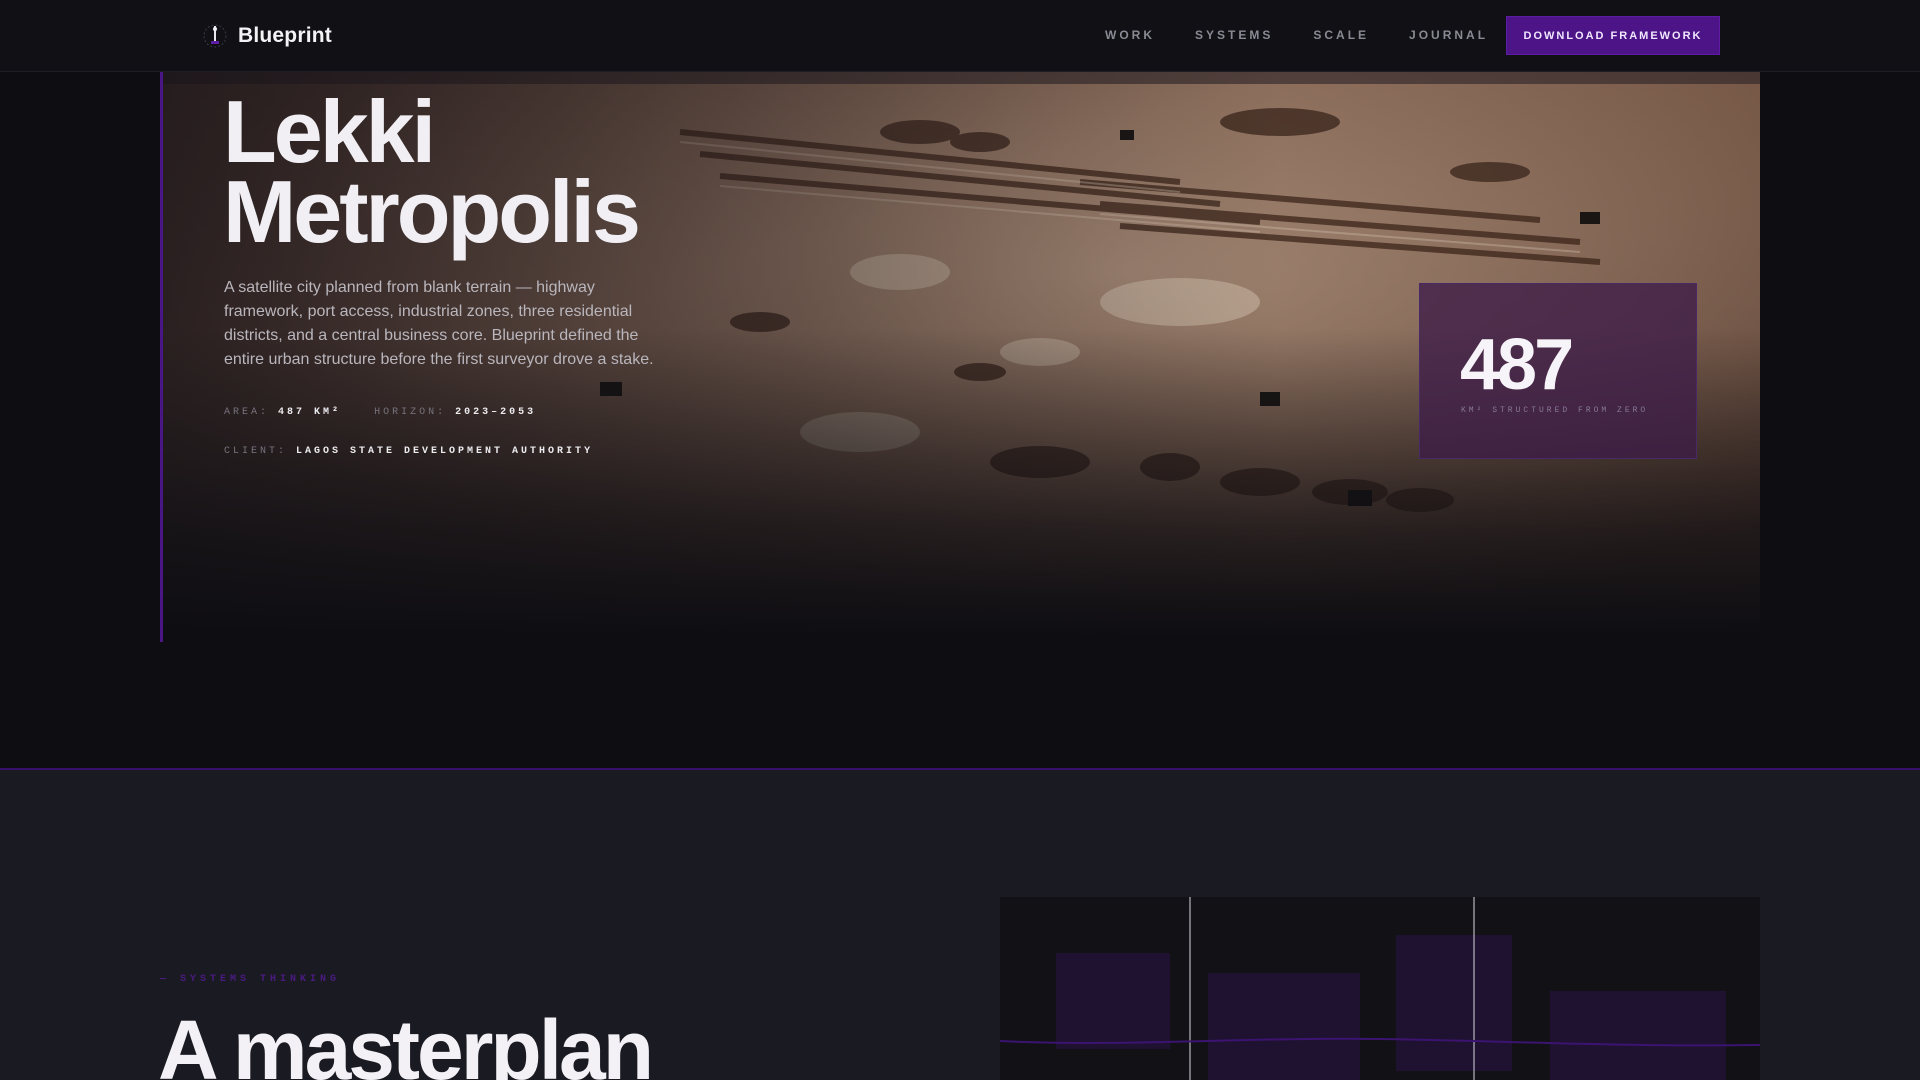 This screenshot has width=1920, height=1080. I want to click on stat-card: 487 KM² STRUCTURED FROM ZERO, so click(1558, 371).